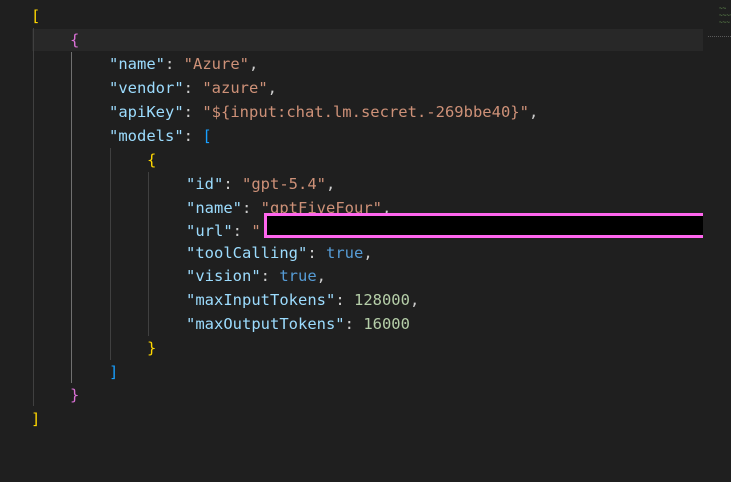 Image resolution: width=731 pixels, height=482 pixels. I want to click on json-key-id: "id", so click(205, 184).